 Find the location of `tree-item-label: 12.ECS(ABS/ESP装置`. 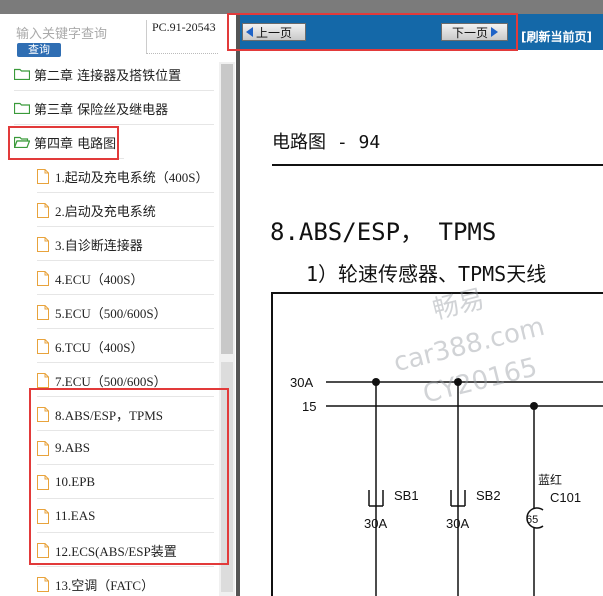

tree-item-label: 12.ECS(ABS/ESP装置 is located at coordinates (116, 551).